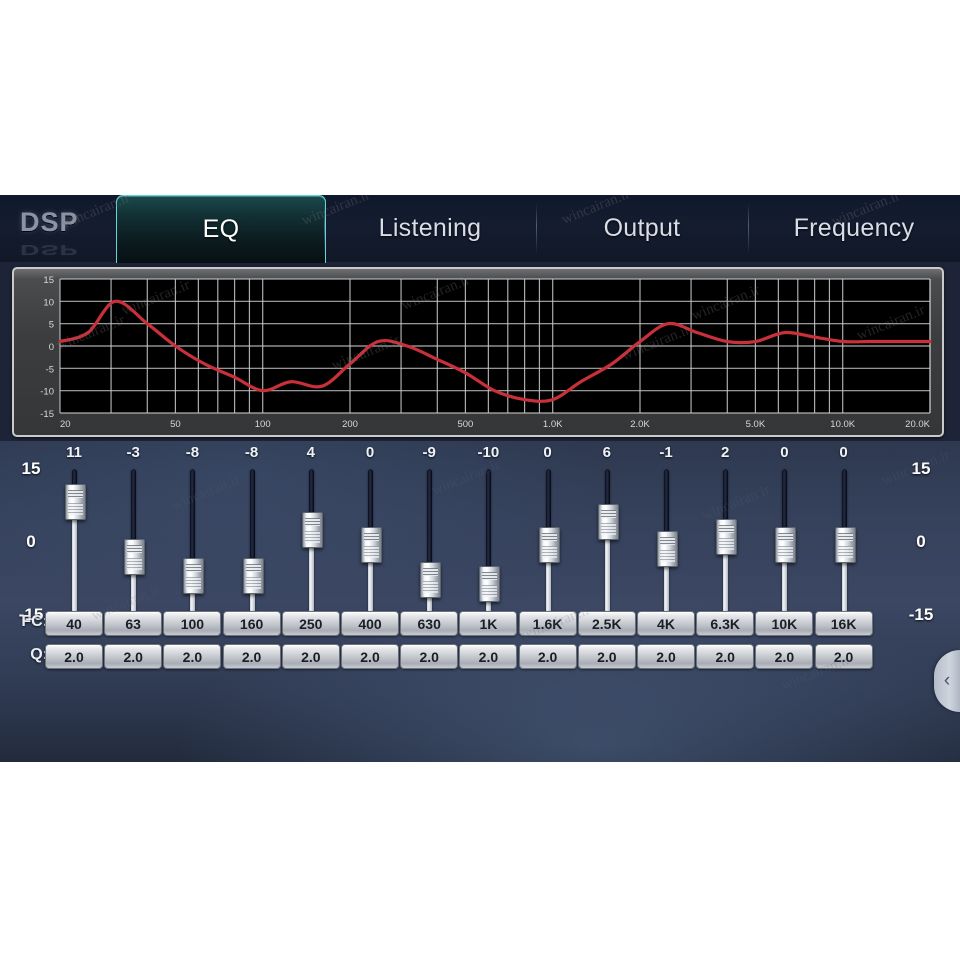 The image size is (960, 960). What do you see at coordinates (465, 424) in the screenshot?
I see `svg-text: 500` at bounding box center [465, 424].